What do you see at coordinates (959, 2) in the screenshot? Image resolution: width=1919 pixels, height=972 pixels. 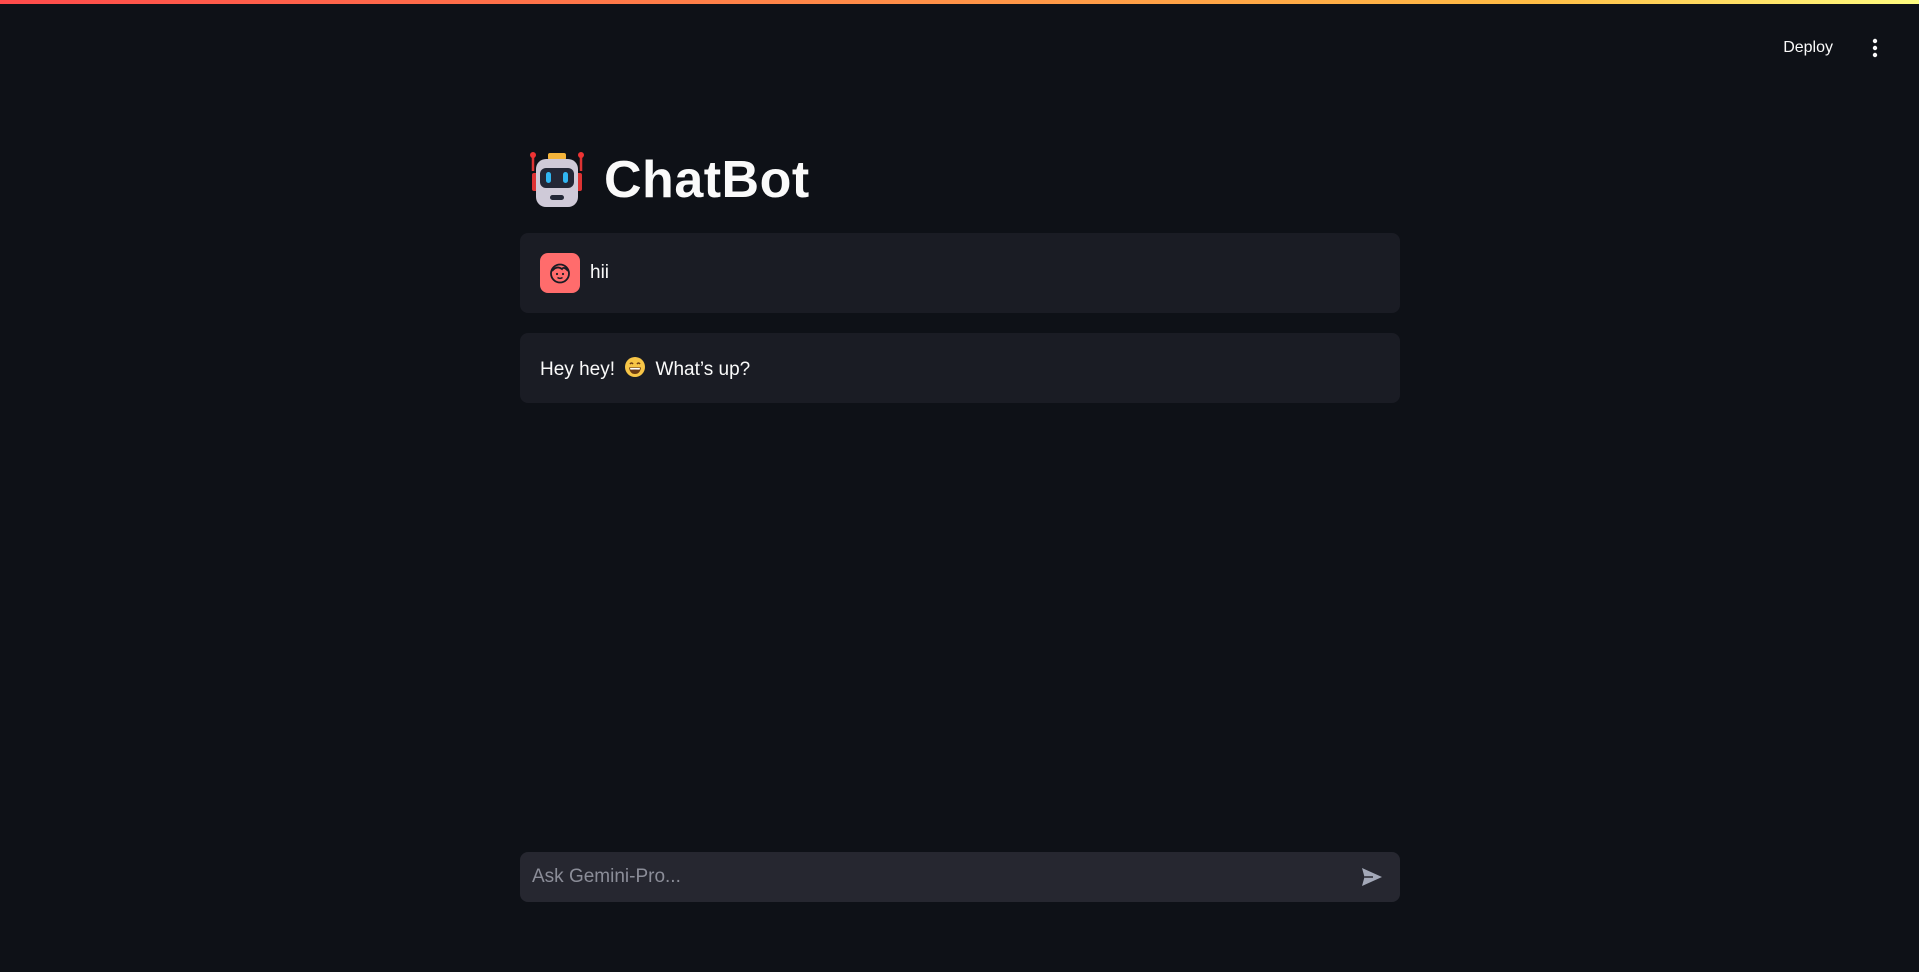 I see `top-decoration-bar` at bounding box center [959, 2].